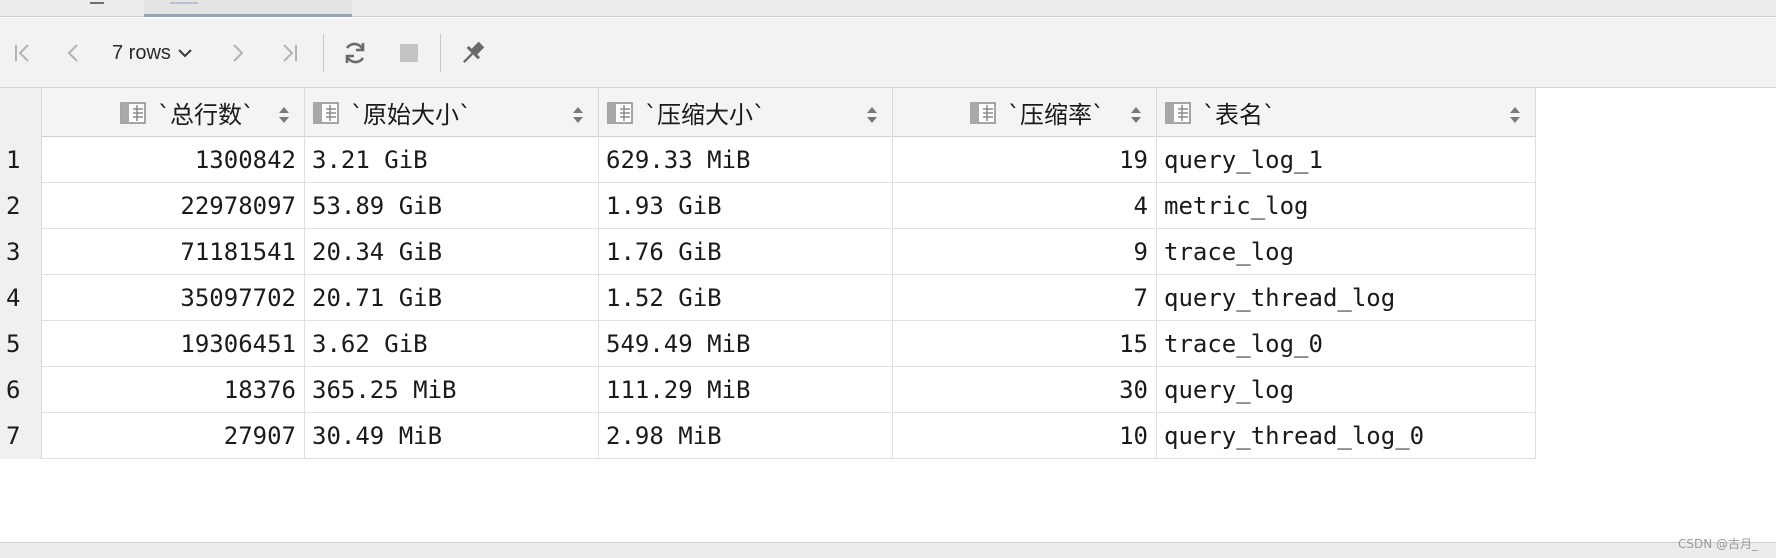 The width and height of the screenshot is (1776, 558). Describe the element at coordinates (184, 2) in the screenshot. I see `tab-icon-fragment` at that location.